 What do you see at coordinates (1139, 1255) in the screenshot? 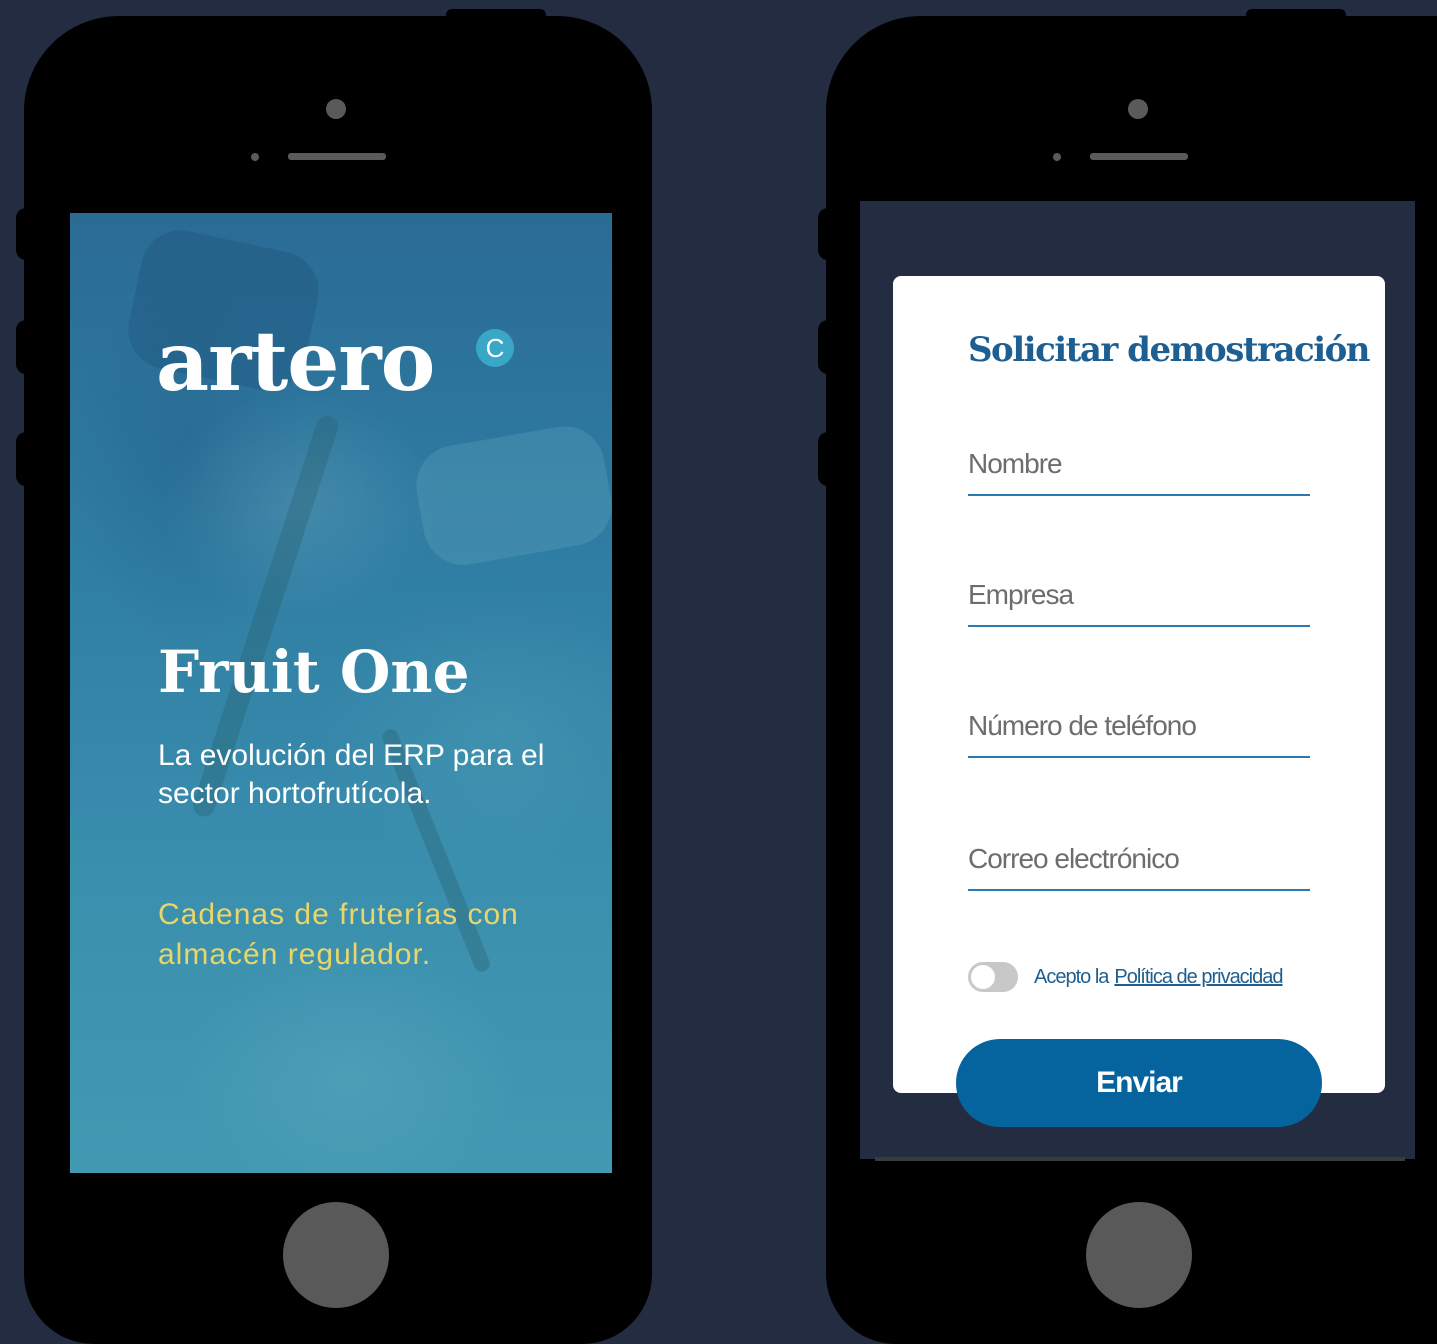
I see `phone-right-home-button` at bounding box center [1139, 1255].